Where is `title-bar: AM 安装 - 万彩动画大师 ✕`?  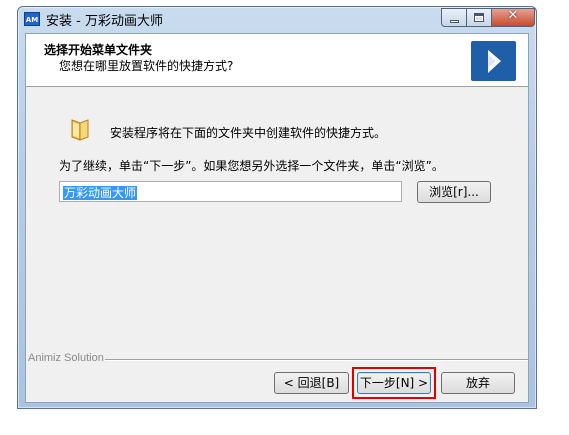
title-bar: AM 安装 - 万彩动画大师 ✕ is located at coordinates (277, 19).